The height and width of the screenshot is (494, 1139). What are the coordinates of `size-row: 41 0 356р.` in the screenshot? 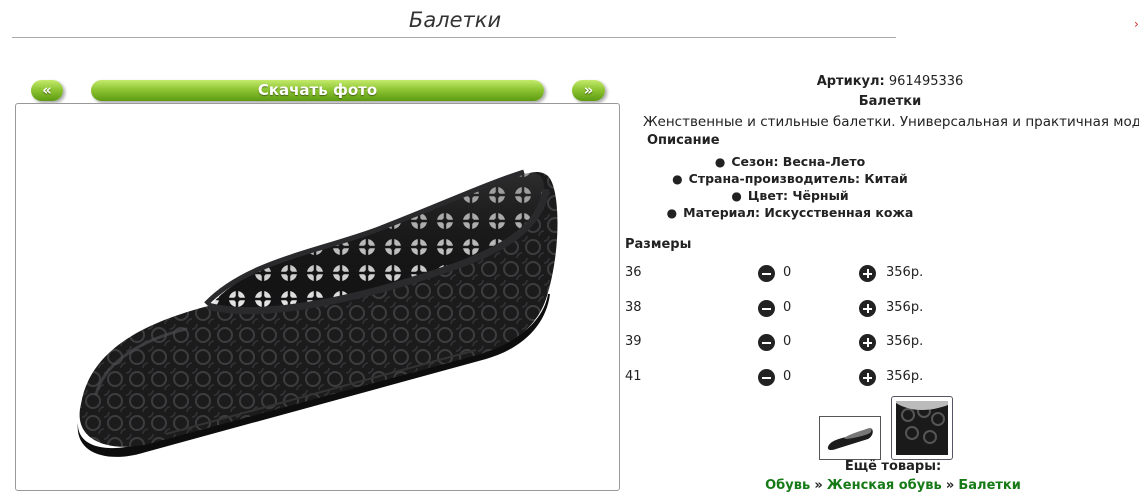 It's located at (785, 378).